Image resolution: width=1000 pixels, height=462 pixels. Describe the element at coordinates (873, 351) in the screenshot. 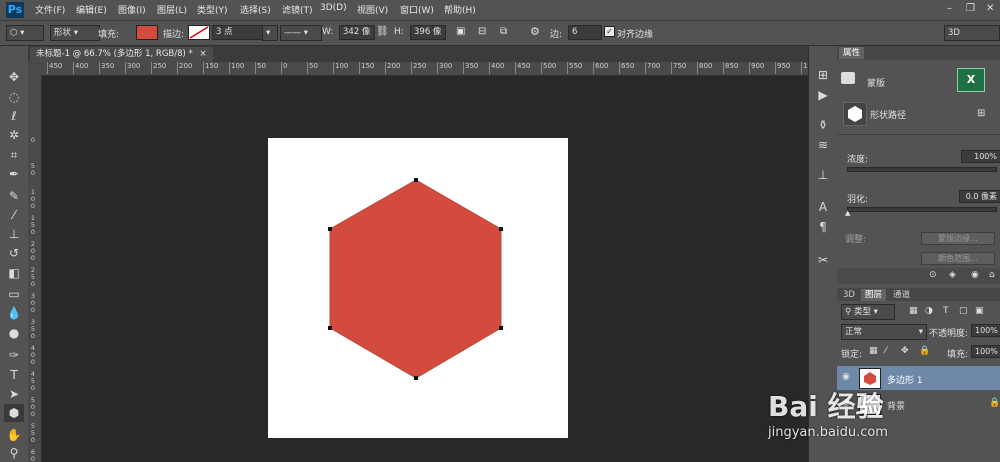

I see `lock-transparency-icon: ▦` at that location.